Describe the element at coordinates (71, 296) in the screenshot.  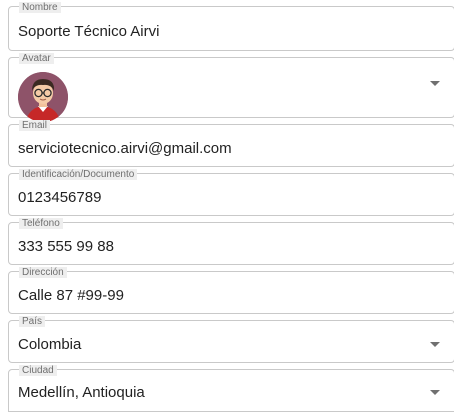
I see `direccion-input: Calle 87 #99-99` at that location.